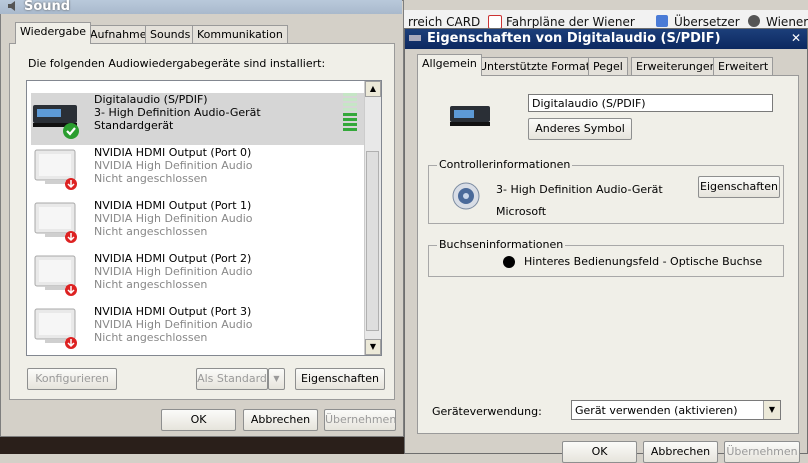 This screenshot has width=808, height=463. Describe the element at coordinates (444, 22) in the screenshot. I see `bg-link-card: rreich CARD` at that location.